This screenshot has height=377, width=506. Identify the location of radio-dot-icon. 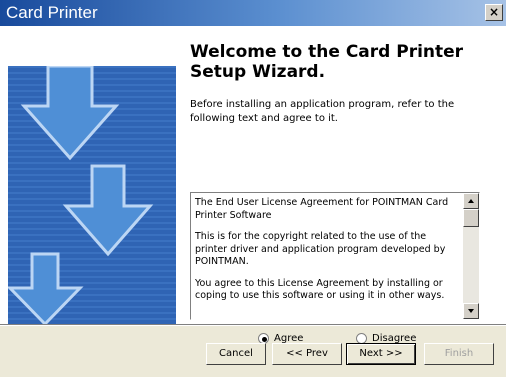
(264, 339).